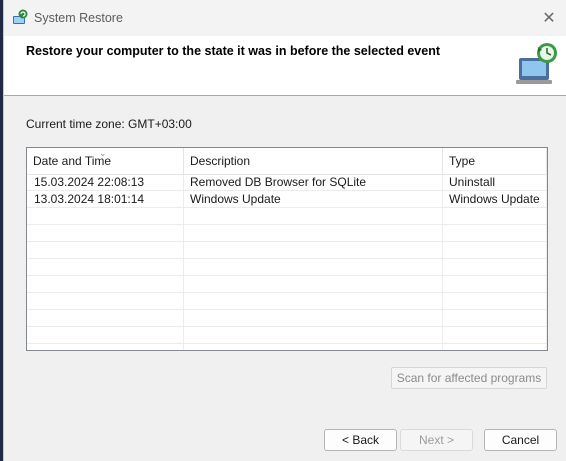 The width and height of the screenshot is (566, 461). What do you see at coordinates (360, 440) in the screenshot?
I see `back-button: < Back` at bounding box center [360, 440].